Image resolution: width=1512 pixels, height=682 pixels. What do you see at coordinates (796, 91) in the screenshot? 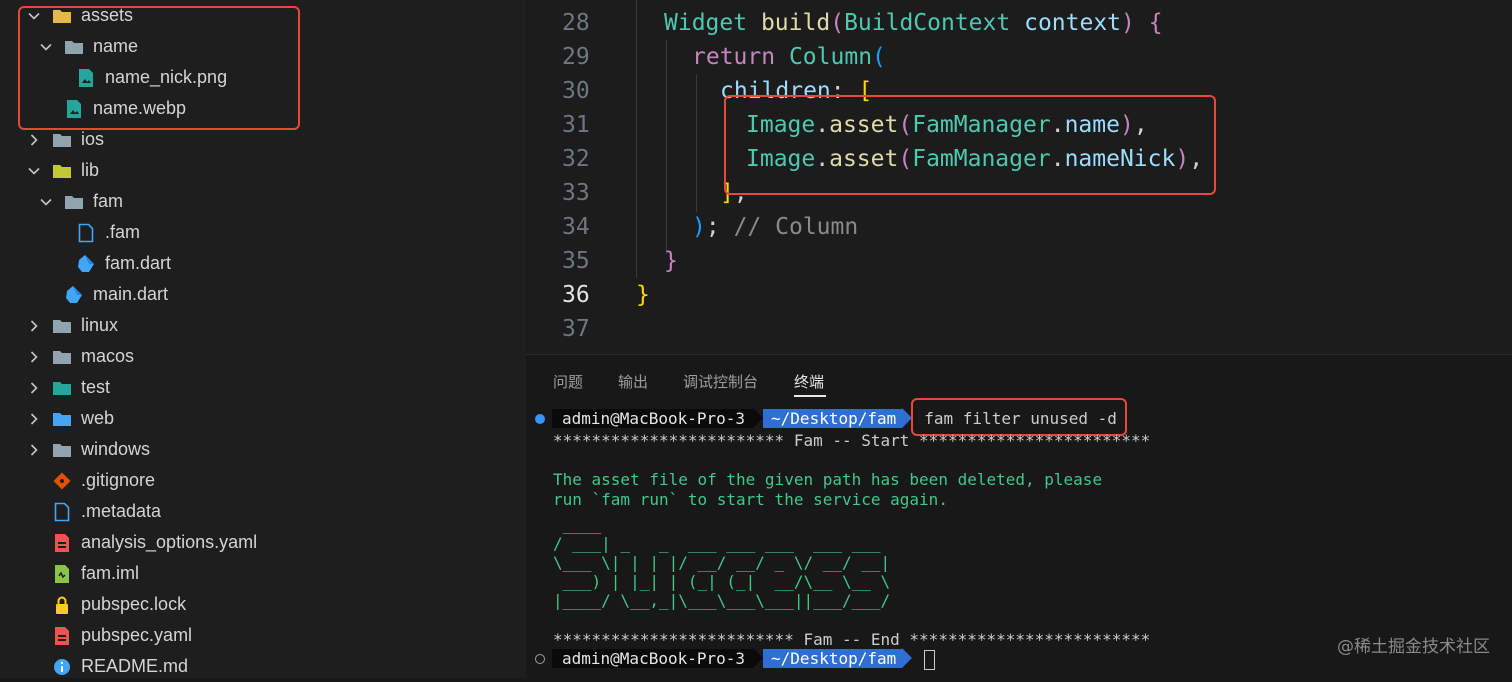
I see `code-line-30: children: [` at bounding box center [796, 91].